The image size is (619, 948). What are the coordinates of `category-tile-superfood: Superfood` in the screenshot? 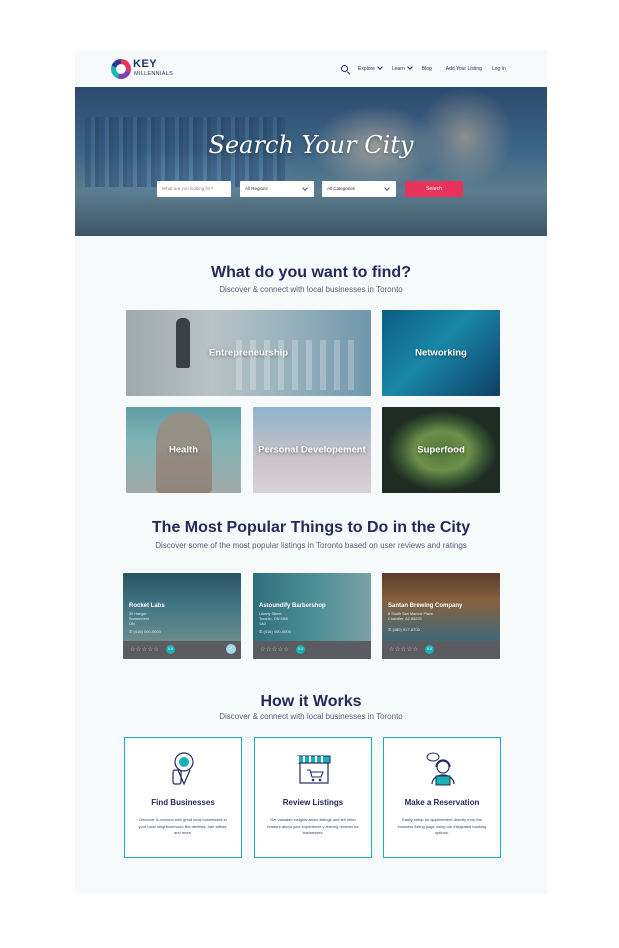 It's located at (441, 450).